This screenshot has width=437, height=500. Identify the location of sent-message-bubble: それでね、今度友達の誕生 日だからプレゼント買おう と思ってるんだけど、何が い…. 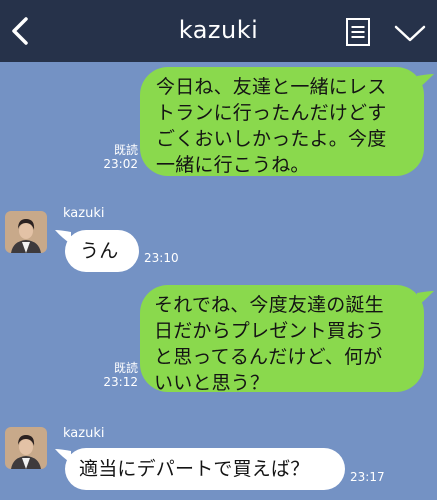
(282, 339).